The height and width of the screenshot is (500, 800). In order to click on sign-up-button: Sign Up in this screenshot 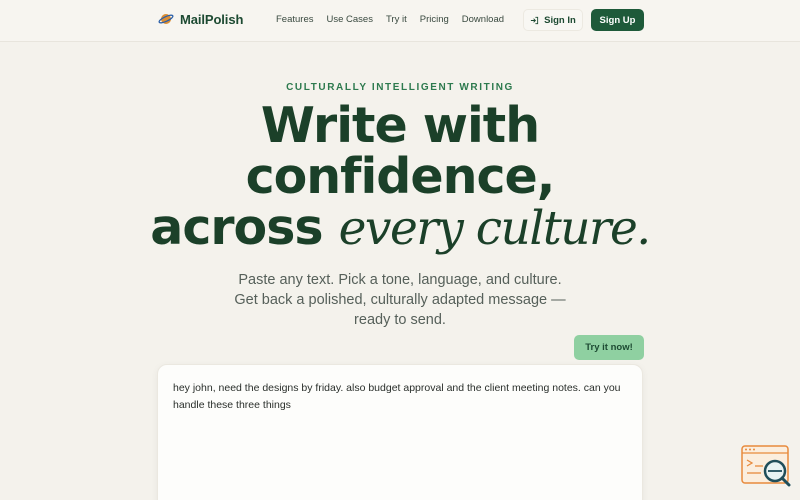, I will do `click(617, 20)`.